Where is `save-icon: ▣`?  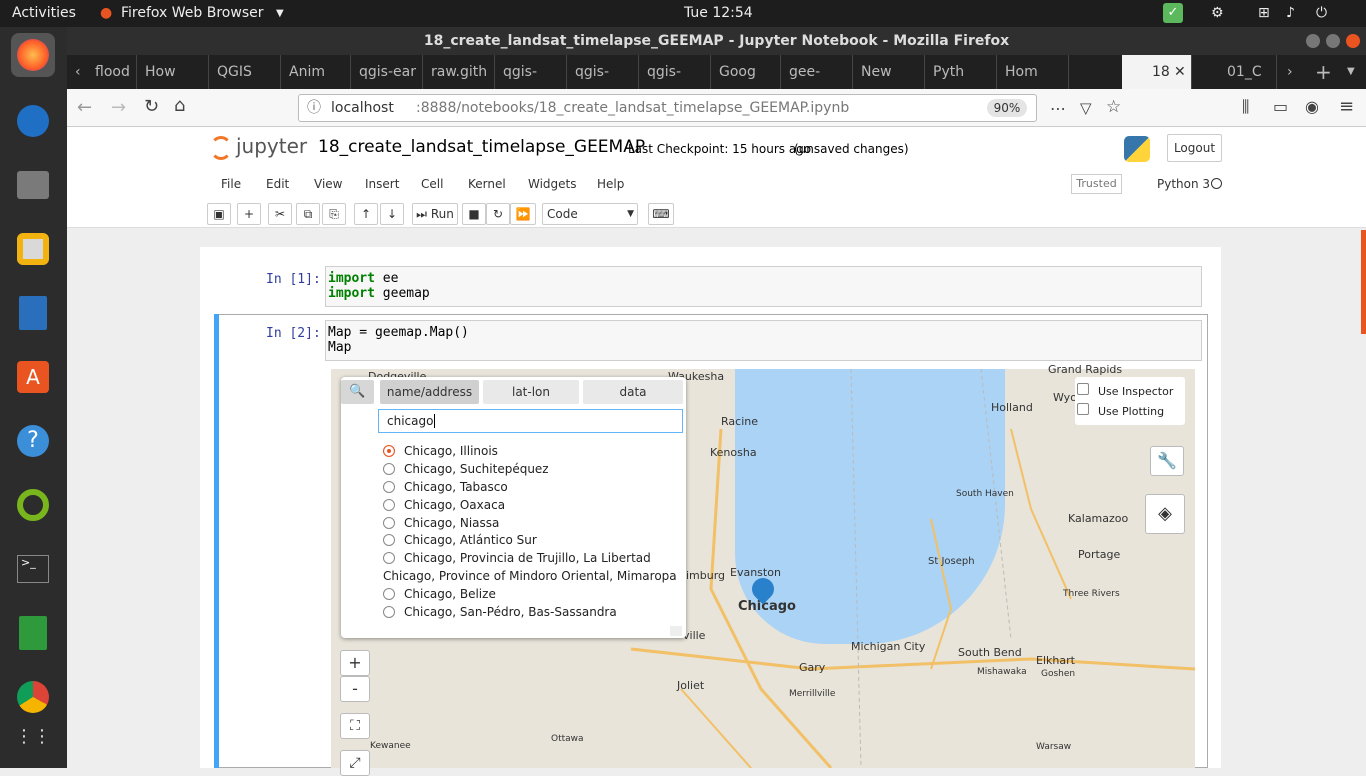
save-icon: ▣ is located at coordinates (219, 214).